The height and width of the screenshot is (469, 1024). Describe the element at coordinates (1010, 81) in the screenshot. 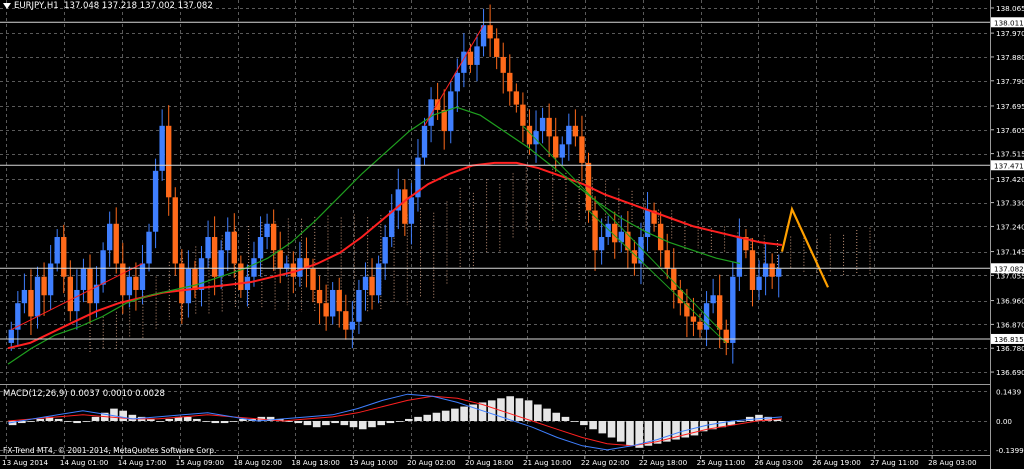

I see `price-tick-label: 137.790` at that location.